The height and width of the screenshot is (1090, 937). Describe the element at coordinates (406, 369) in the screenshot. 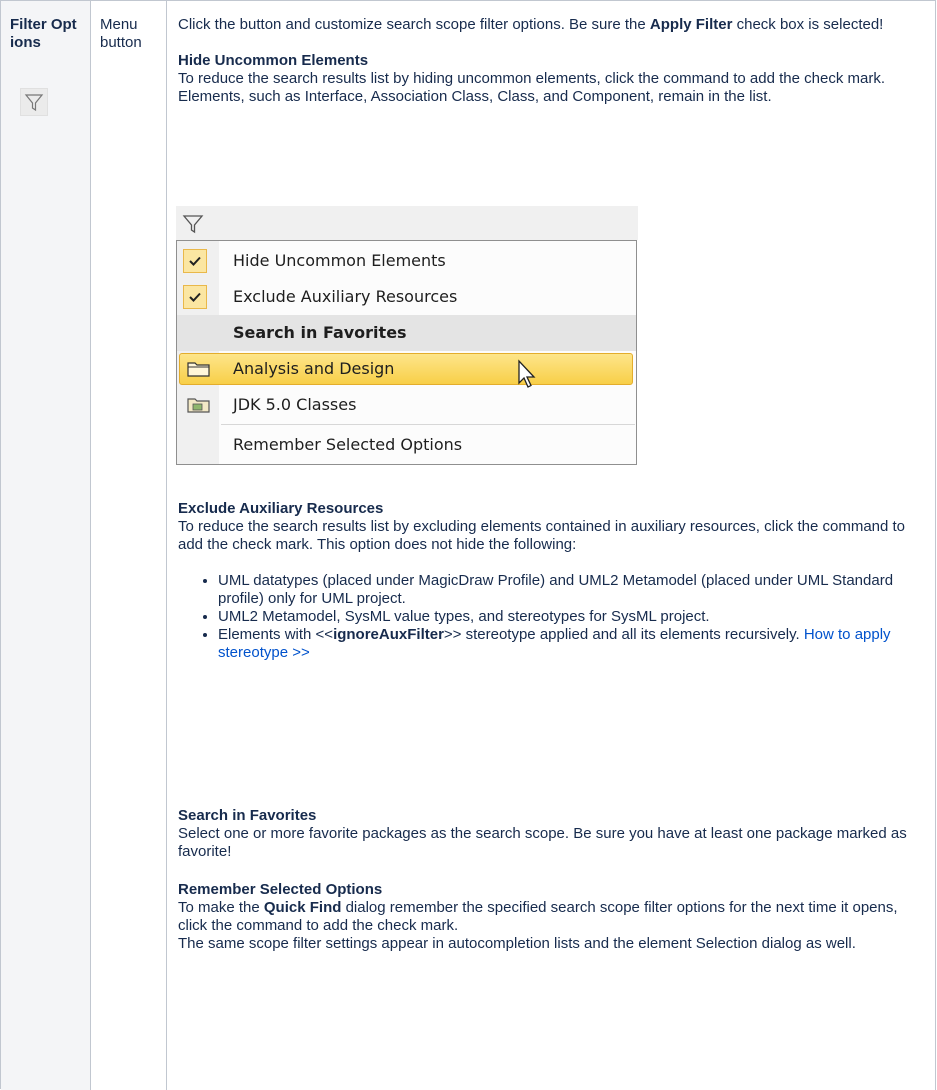

I see `menu-item-analysis-design: Analysis and Design` at that location.